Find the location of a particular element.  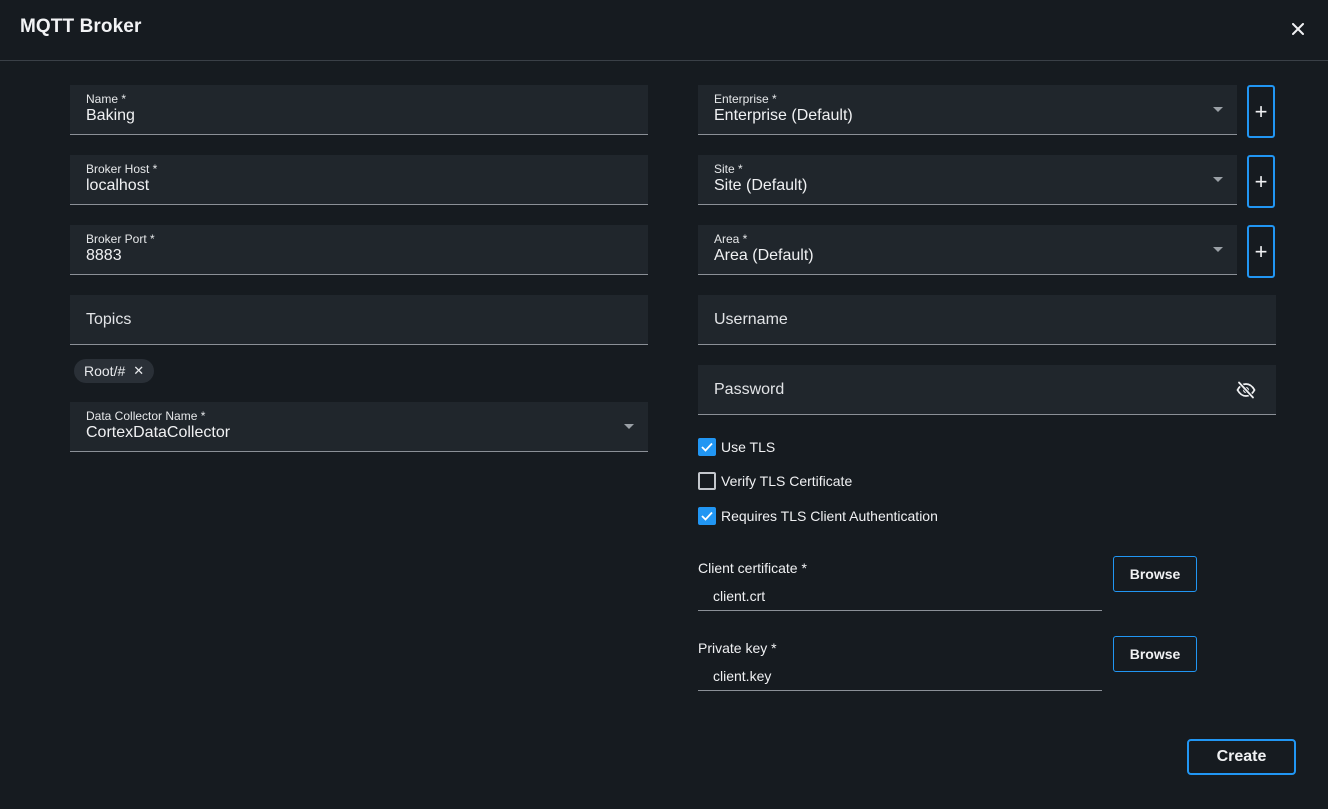

use-tls-label: Use TLS is located at coordinates (748, 447).